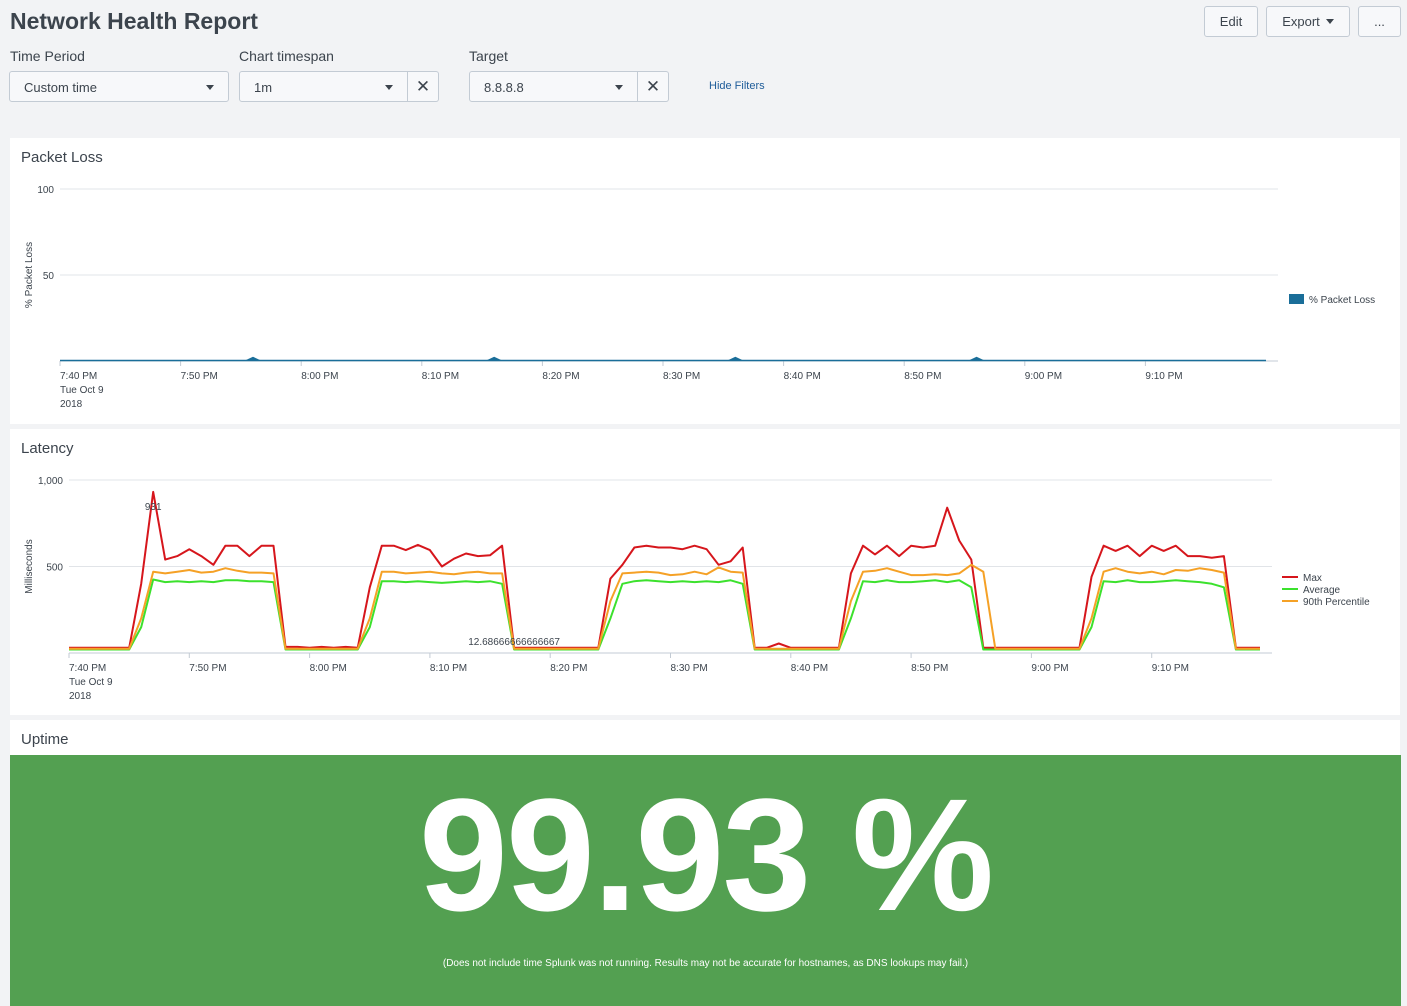 This screenshot has height=1006, width=1407. I want to click on clear-timespan-button: ✕, so click(423, 86).